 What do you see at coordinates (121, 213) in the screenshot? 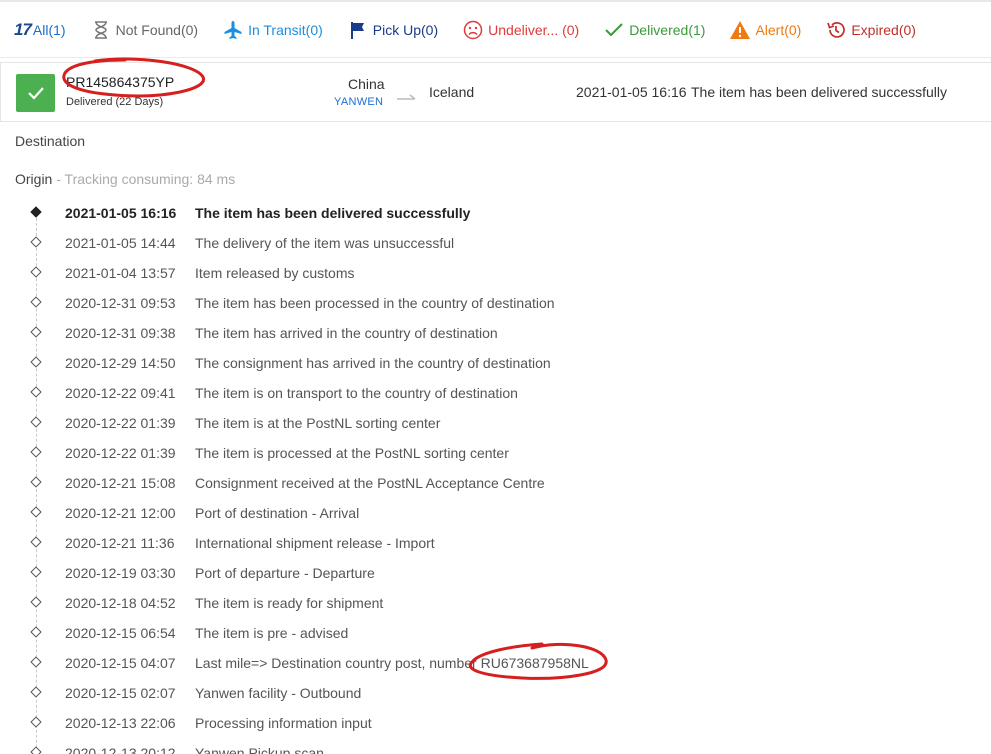
I see `event-time: 2021-01-05 16:16` at bounding box center [121, 213].